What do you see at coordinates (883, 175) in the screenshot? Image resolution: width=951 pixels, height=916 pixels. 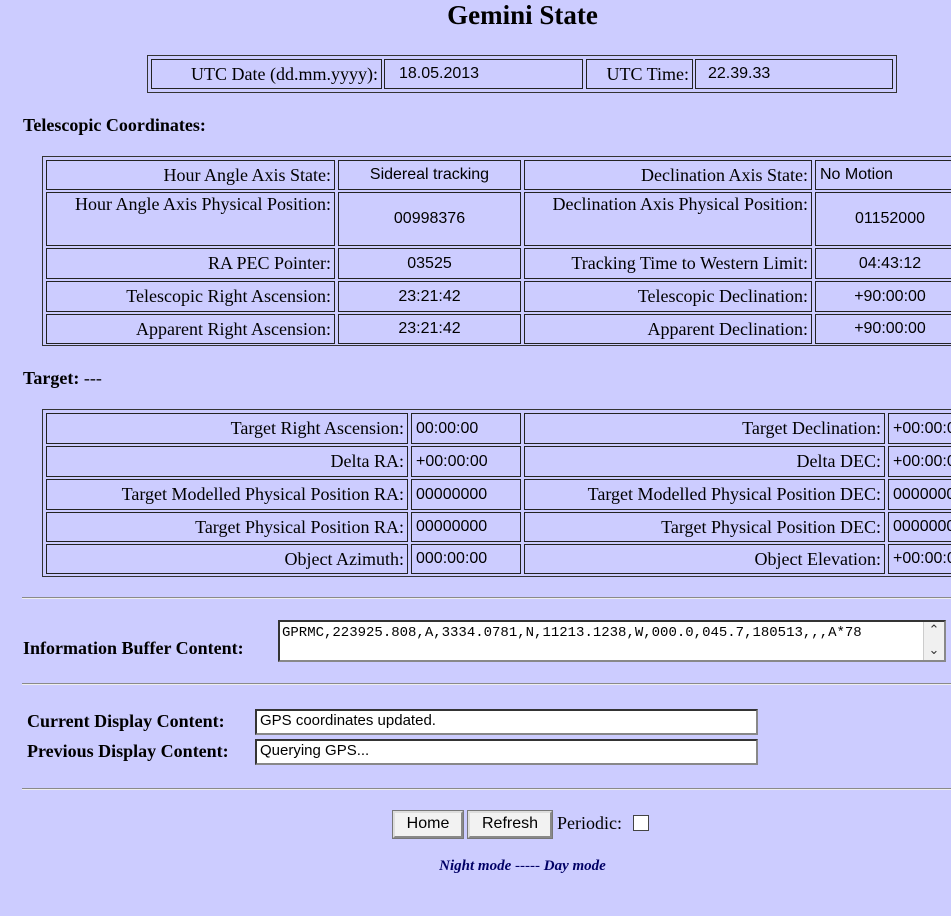 I see `telescopic-row-value: No Motion` at bounding box center [883, 175].